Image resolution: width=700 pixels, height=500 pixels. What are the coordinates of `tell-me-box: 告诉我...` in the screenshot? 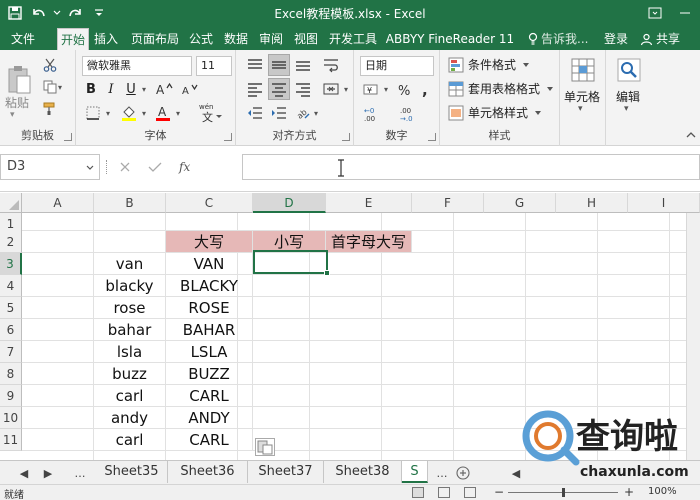 It's located at (558, 39).